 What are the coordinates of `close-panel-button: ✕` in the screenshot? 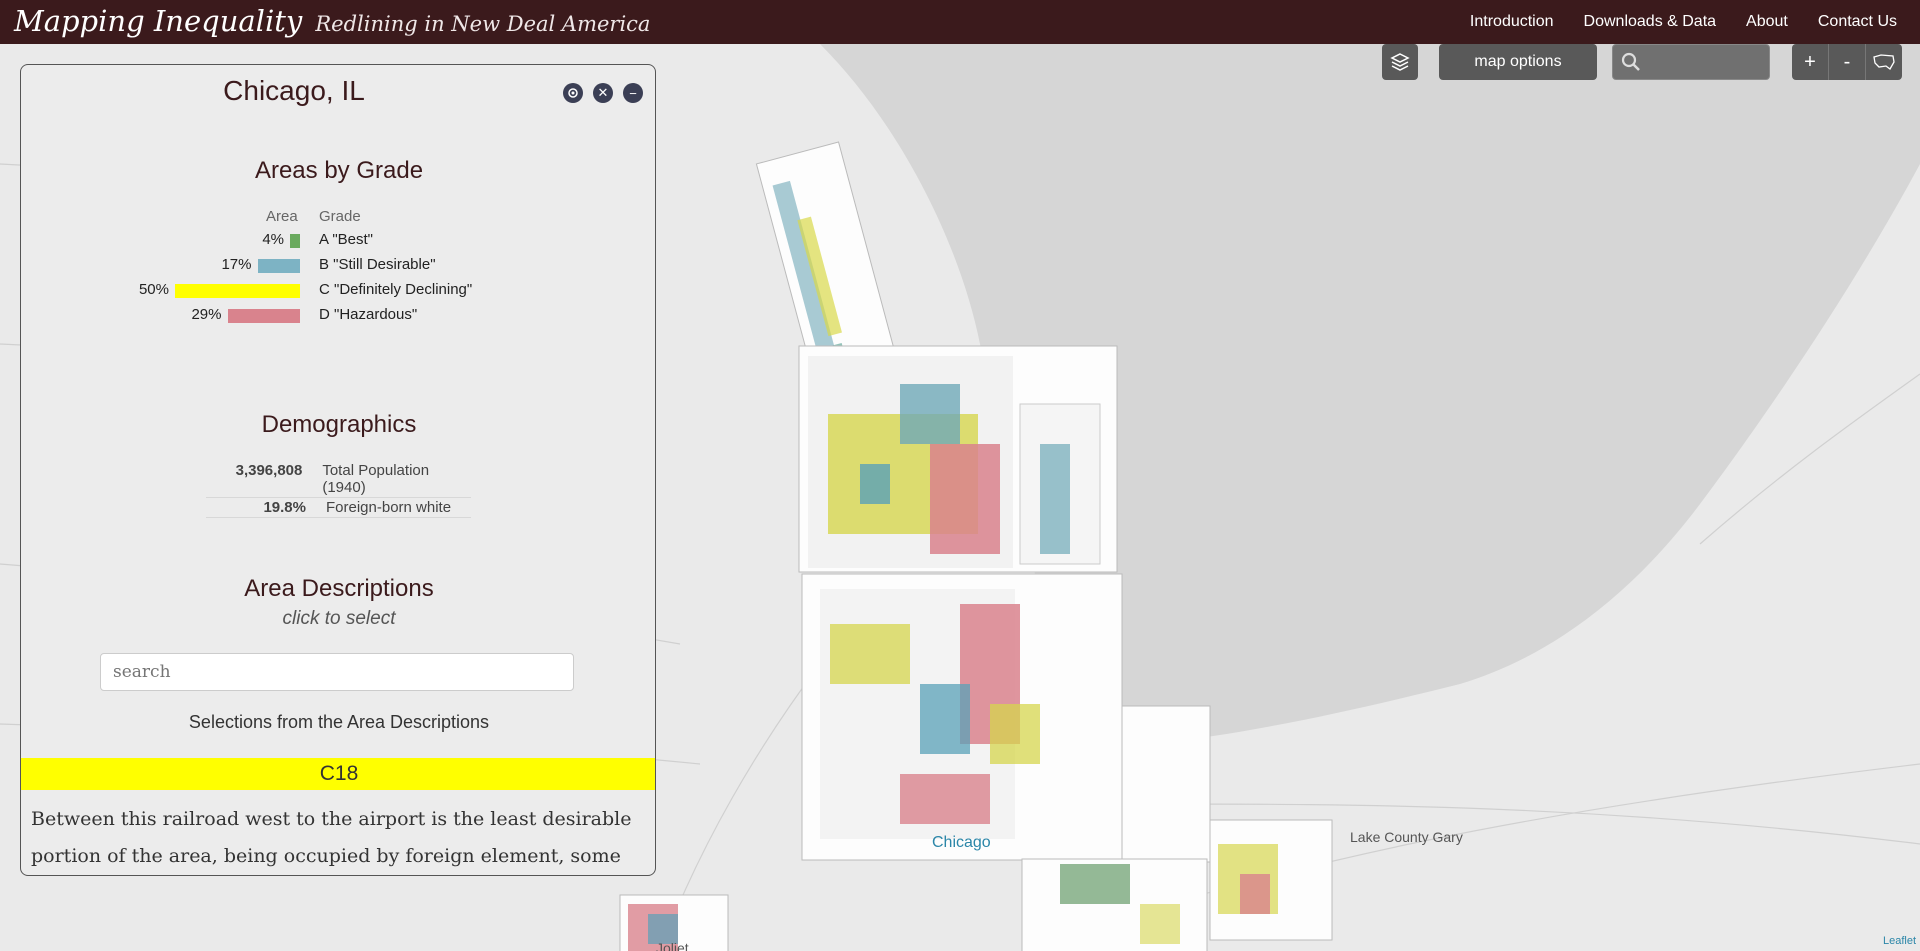 It's located at (603, 93).